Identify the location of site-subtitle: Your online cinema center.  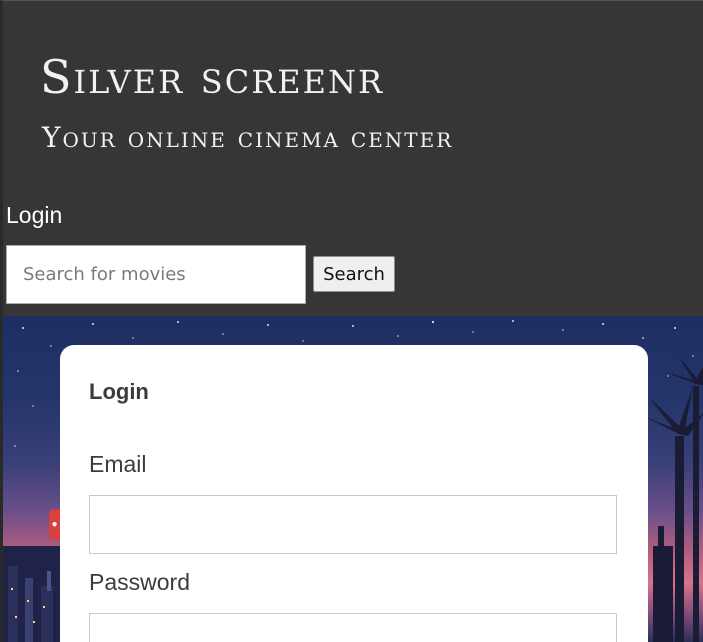
(248, 137).